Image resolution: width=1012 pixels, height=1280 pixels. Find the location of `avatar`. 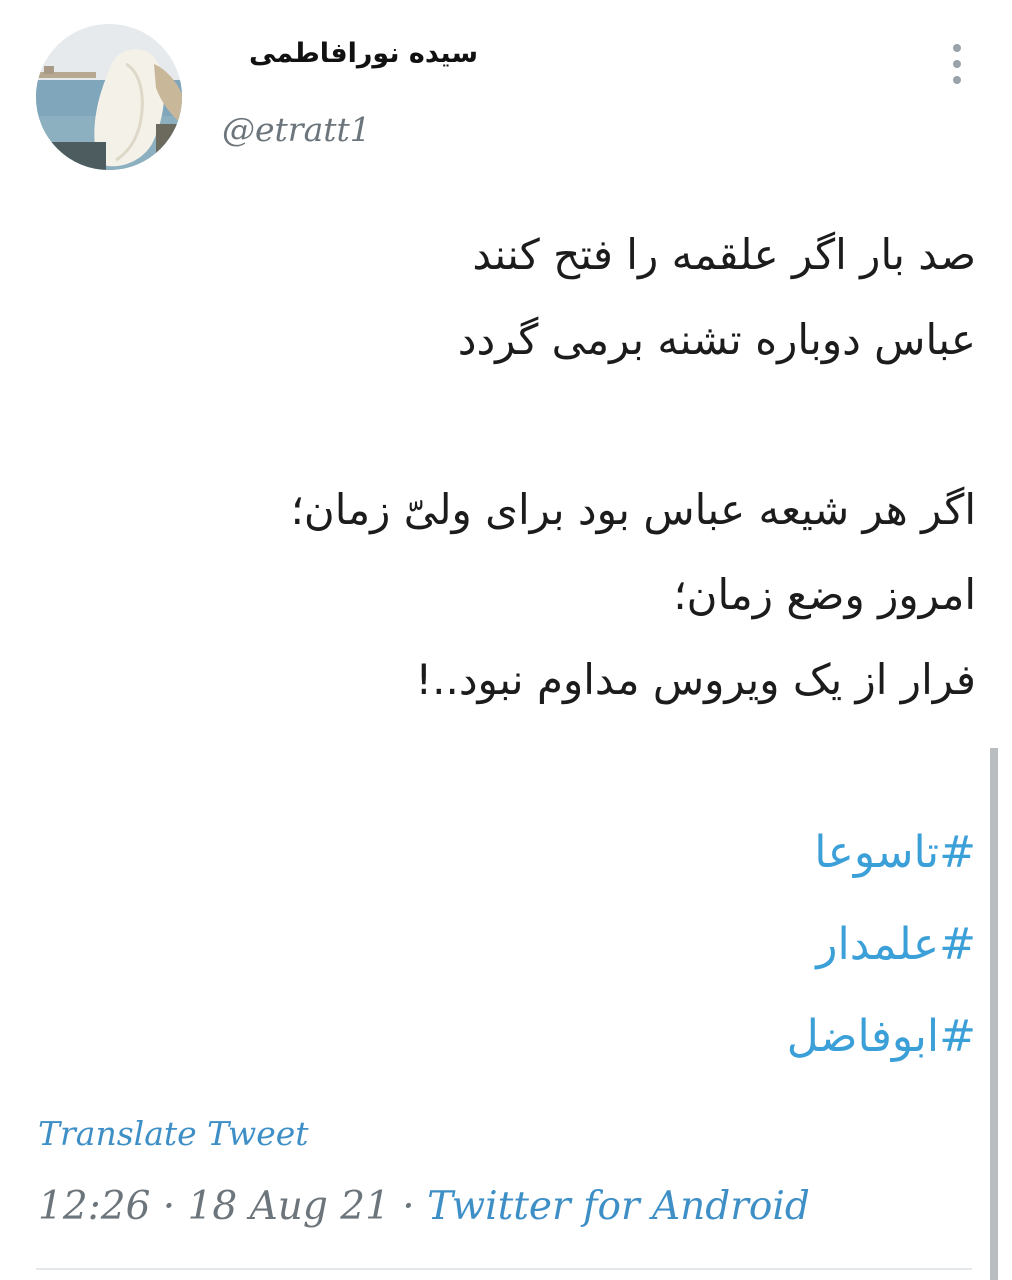

avatar is located at coordinates (109, 97).